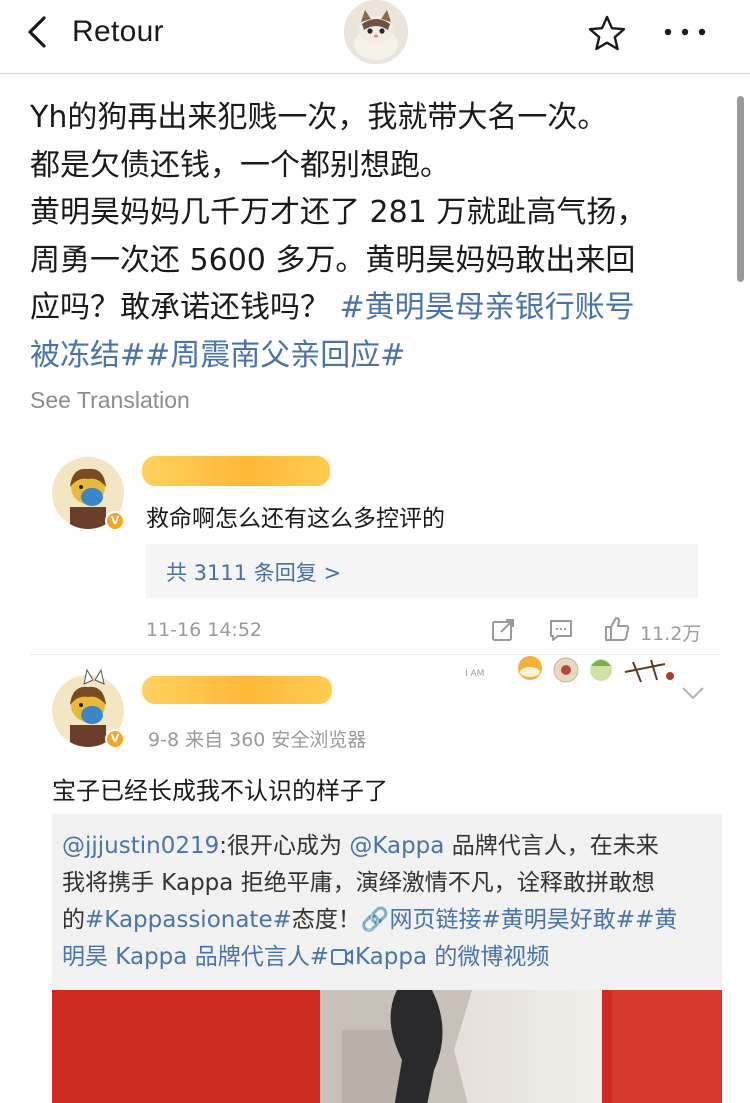 This screenshot has width=750, height=1103. Describe the element at coordinates (452, 957) in the screenshot. I see `video-link-label: Kappa 的微博视频` at that location.